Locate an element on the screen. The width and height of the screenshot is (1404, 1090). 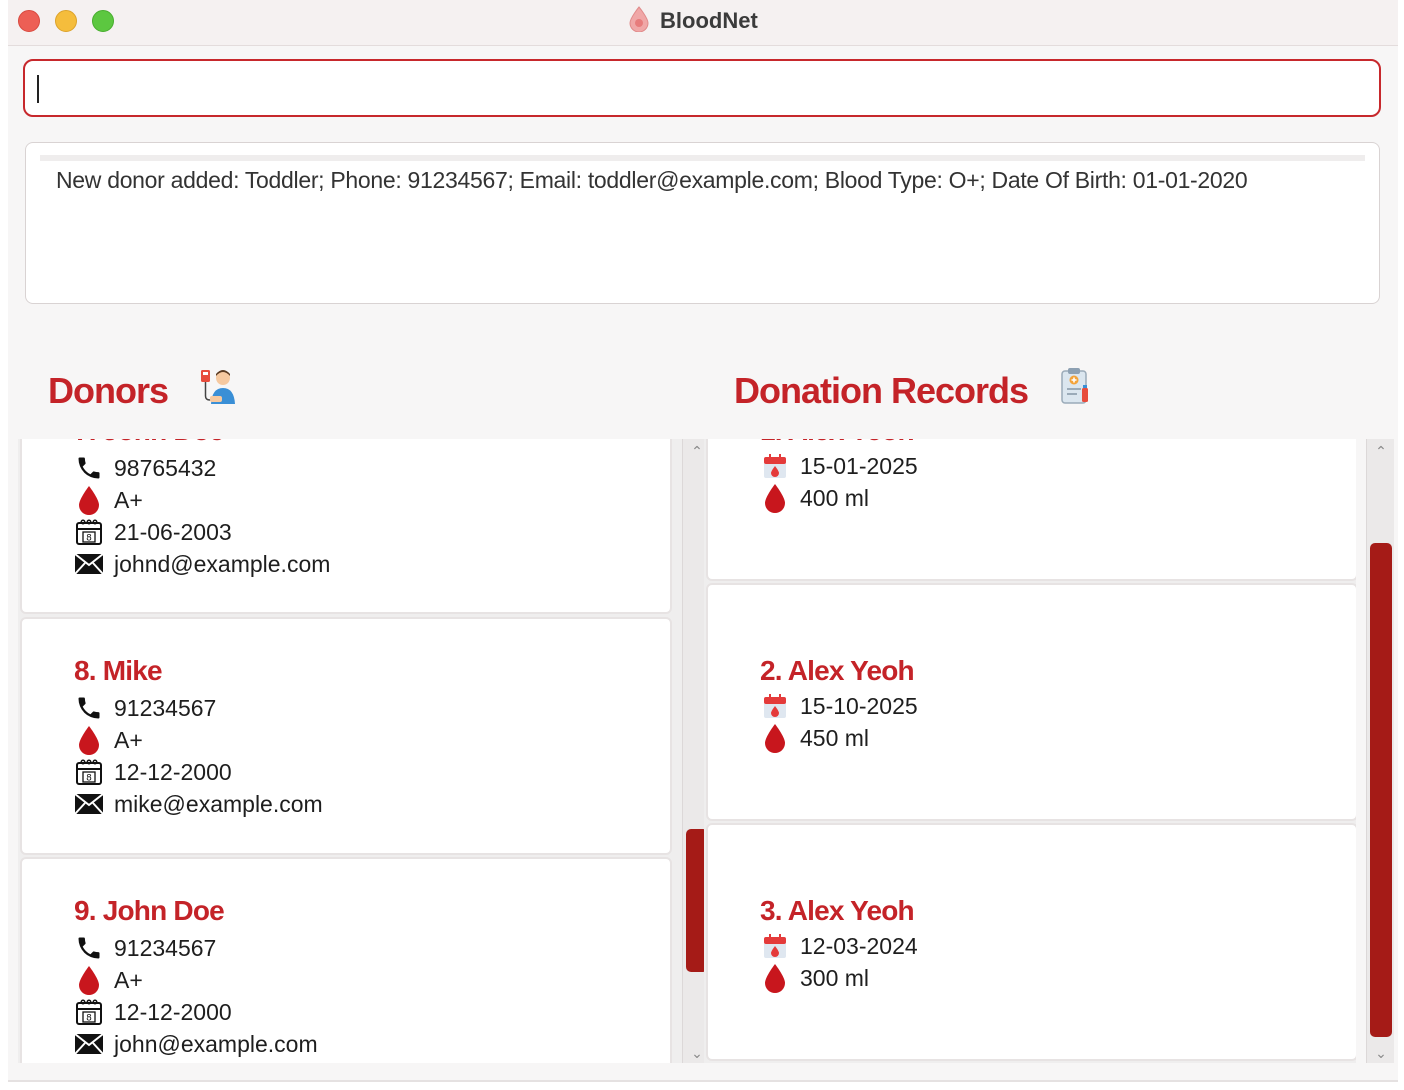
donor-email: mike@example.com is located at coordinates (218, 803).